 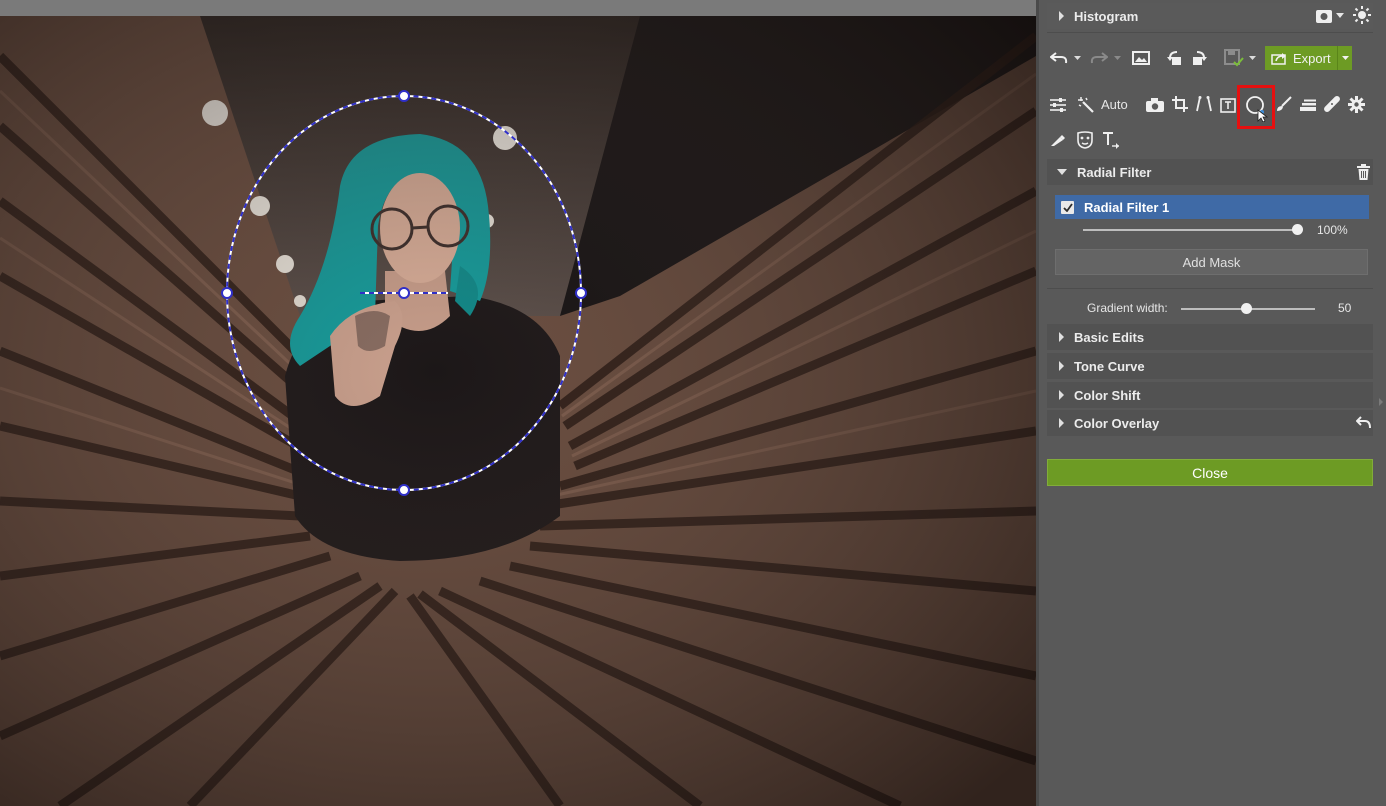 I want to click on undo-history-icon, so click(x=1077, y=58).